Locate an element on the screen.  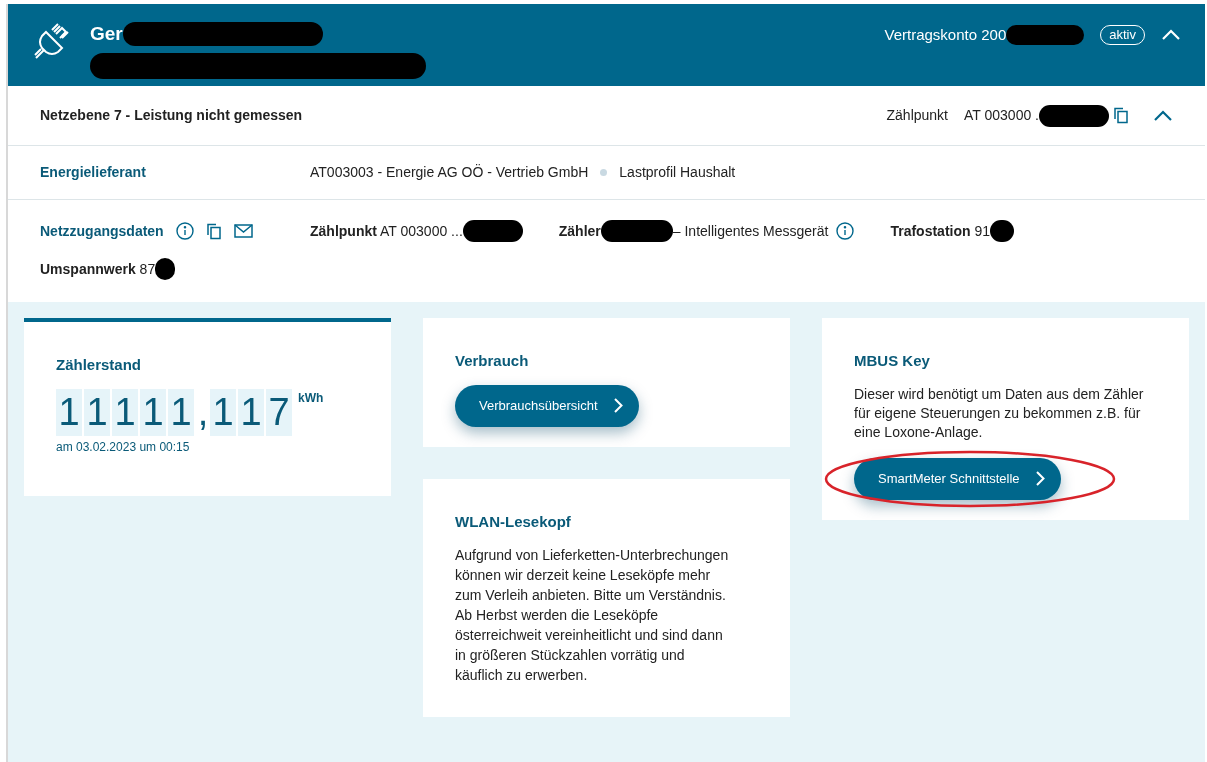
field-label: Energielieferant is located at coordinates (93, 172).